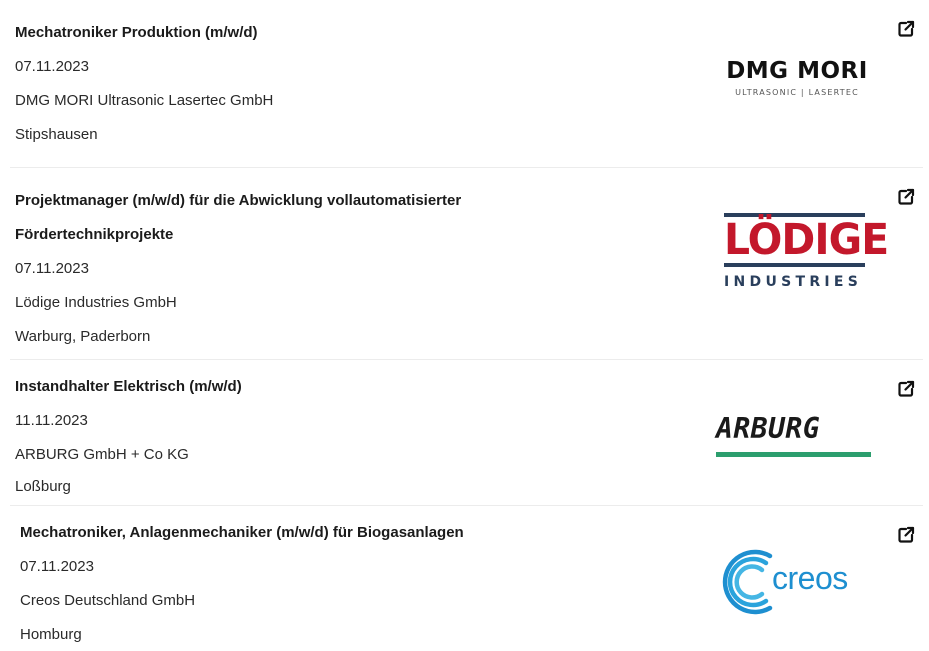 Image resolution: width=929 pixels, height=651 pixels. I want to click on job-date: 11.11.2023, so click(51, 420).